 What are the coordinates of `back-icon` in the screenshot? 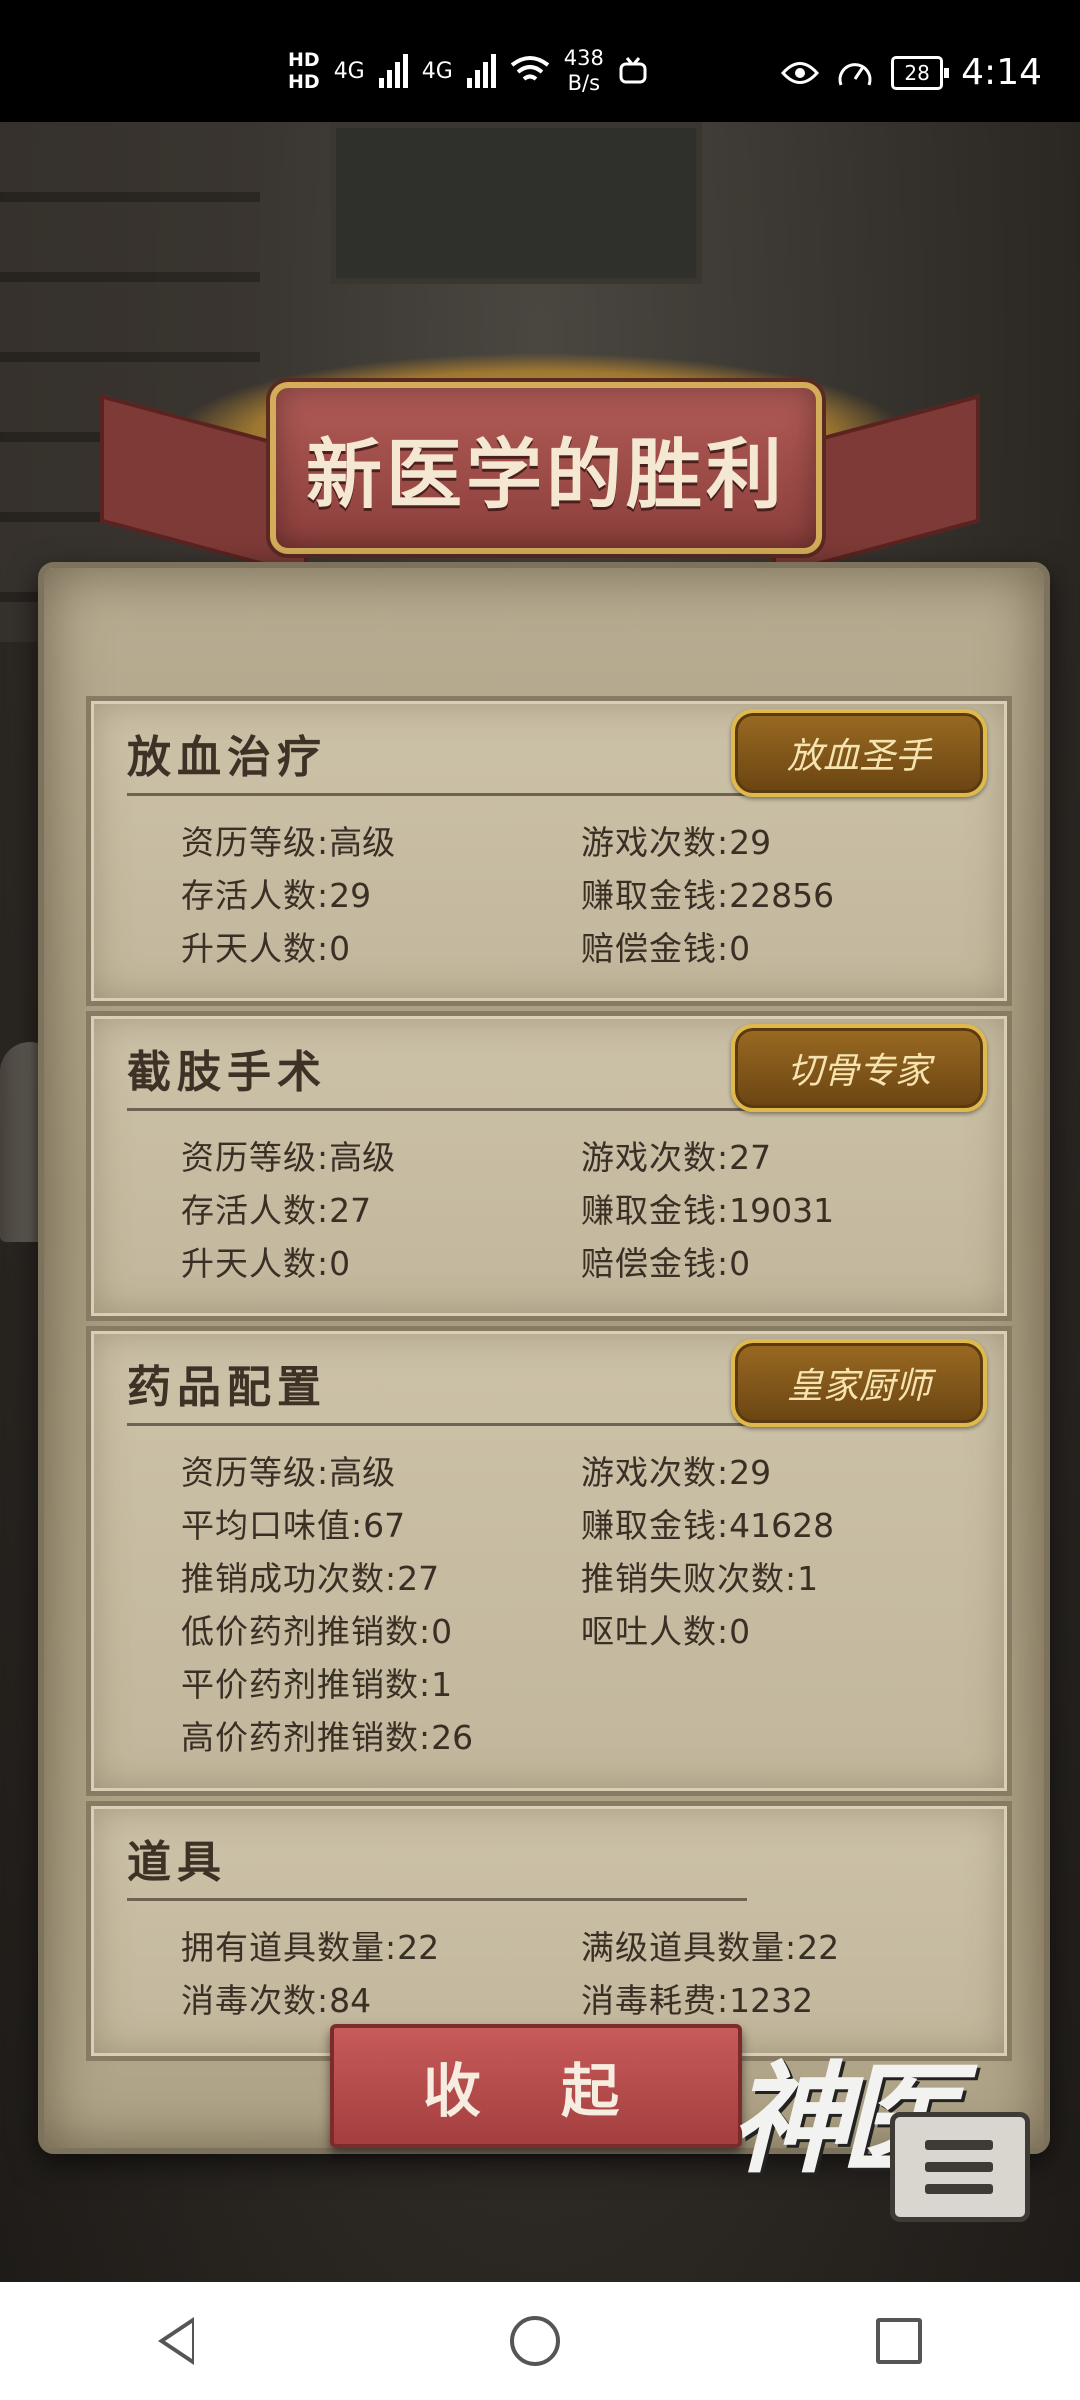 It's located at (176, 2341).